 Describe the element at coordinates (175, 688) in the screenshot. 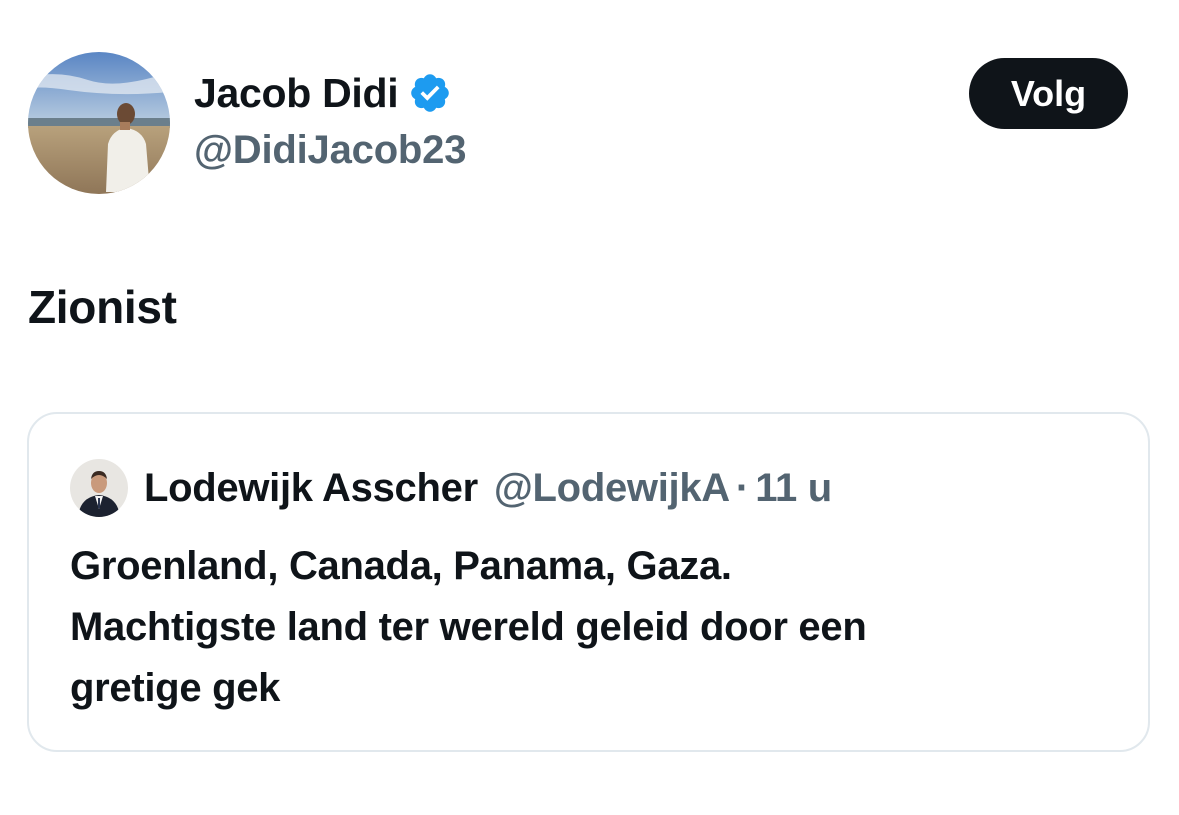

I see `quoted-text-line: gretige gek` at that location.